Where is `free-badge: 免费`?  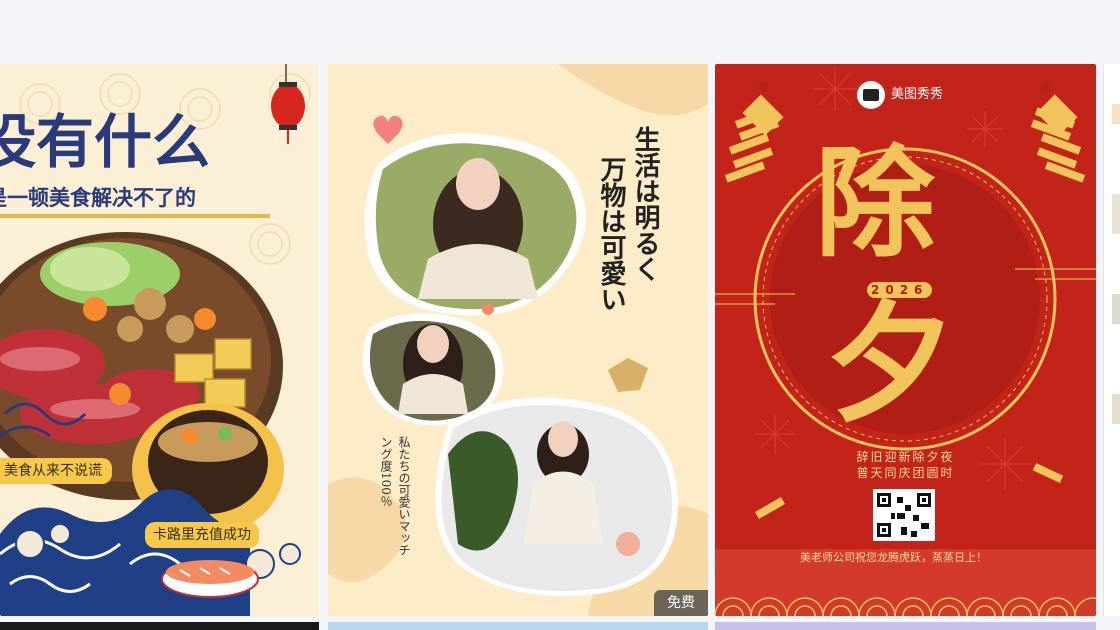 free-badge: 免费 is located at coordinates (681, 603).